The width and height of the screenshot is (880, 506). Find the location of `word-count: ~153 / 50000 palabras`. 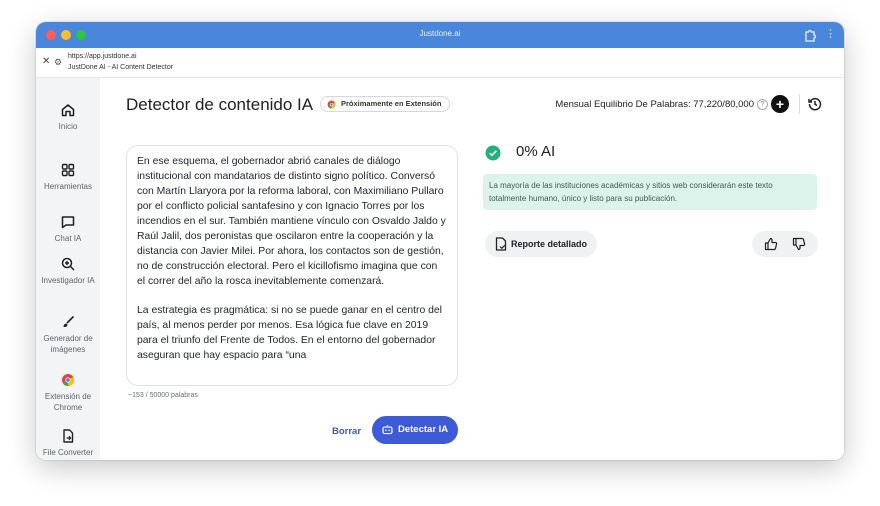

word-count: ~153 / 50000 palabras is located at coordinates (163, 395).